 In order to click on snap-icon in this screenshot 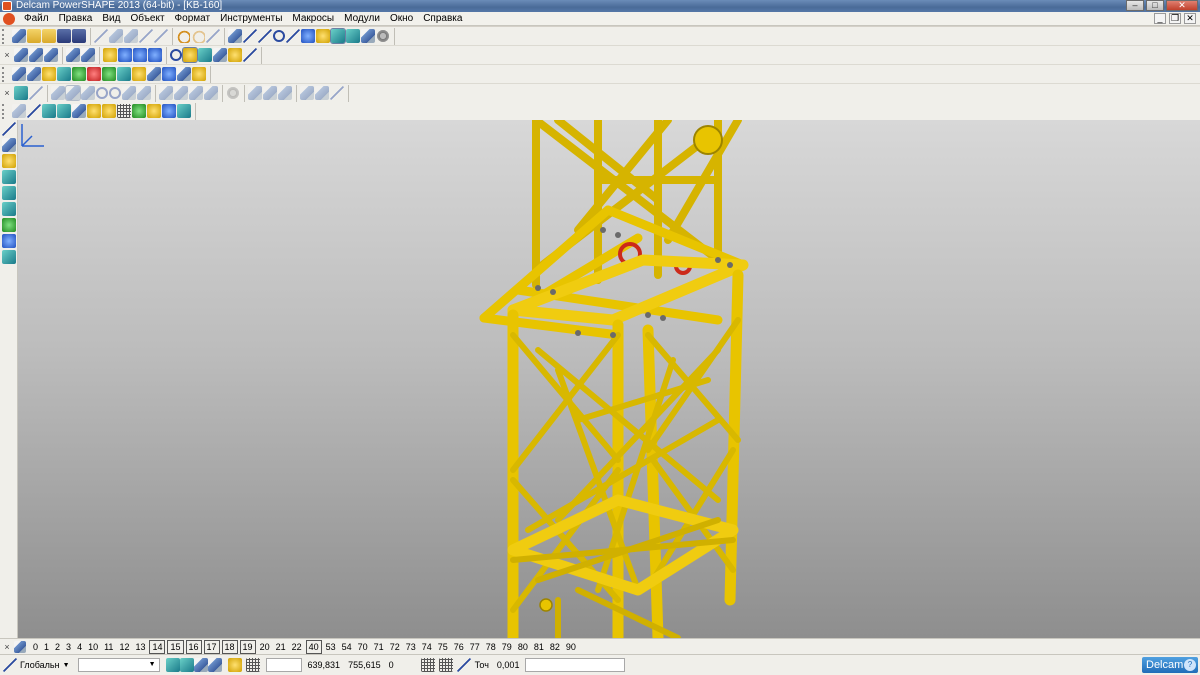, I will do `click(172, 665)`.